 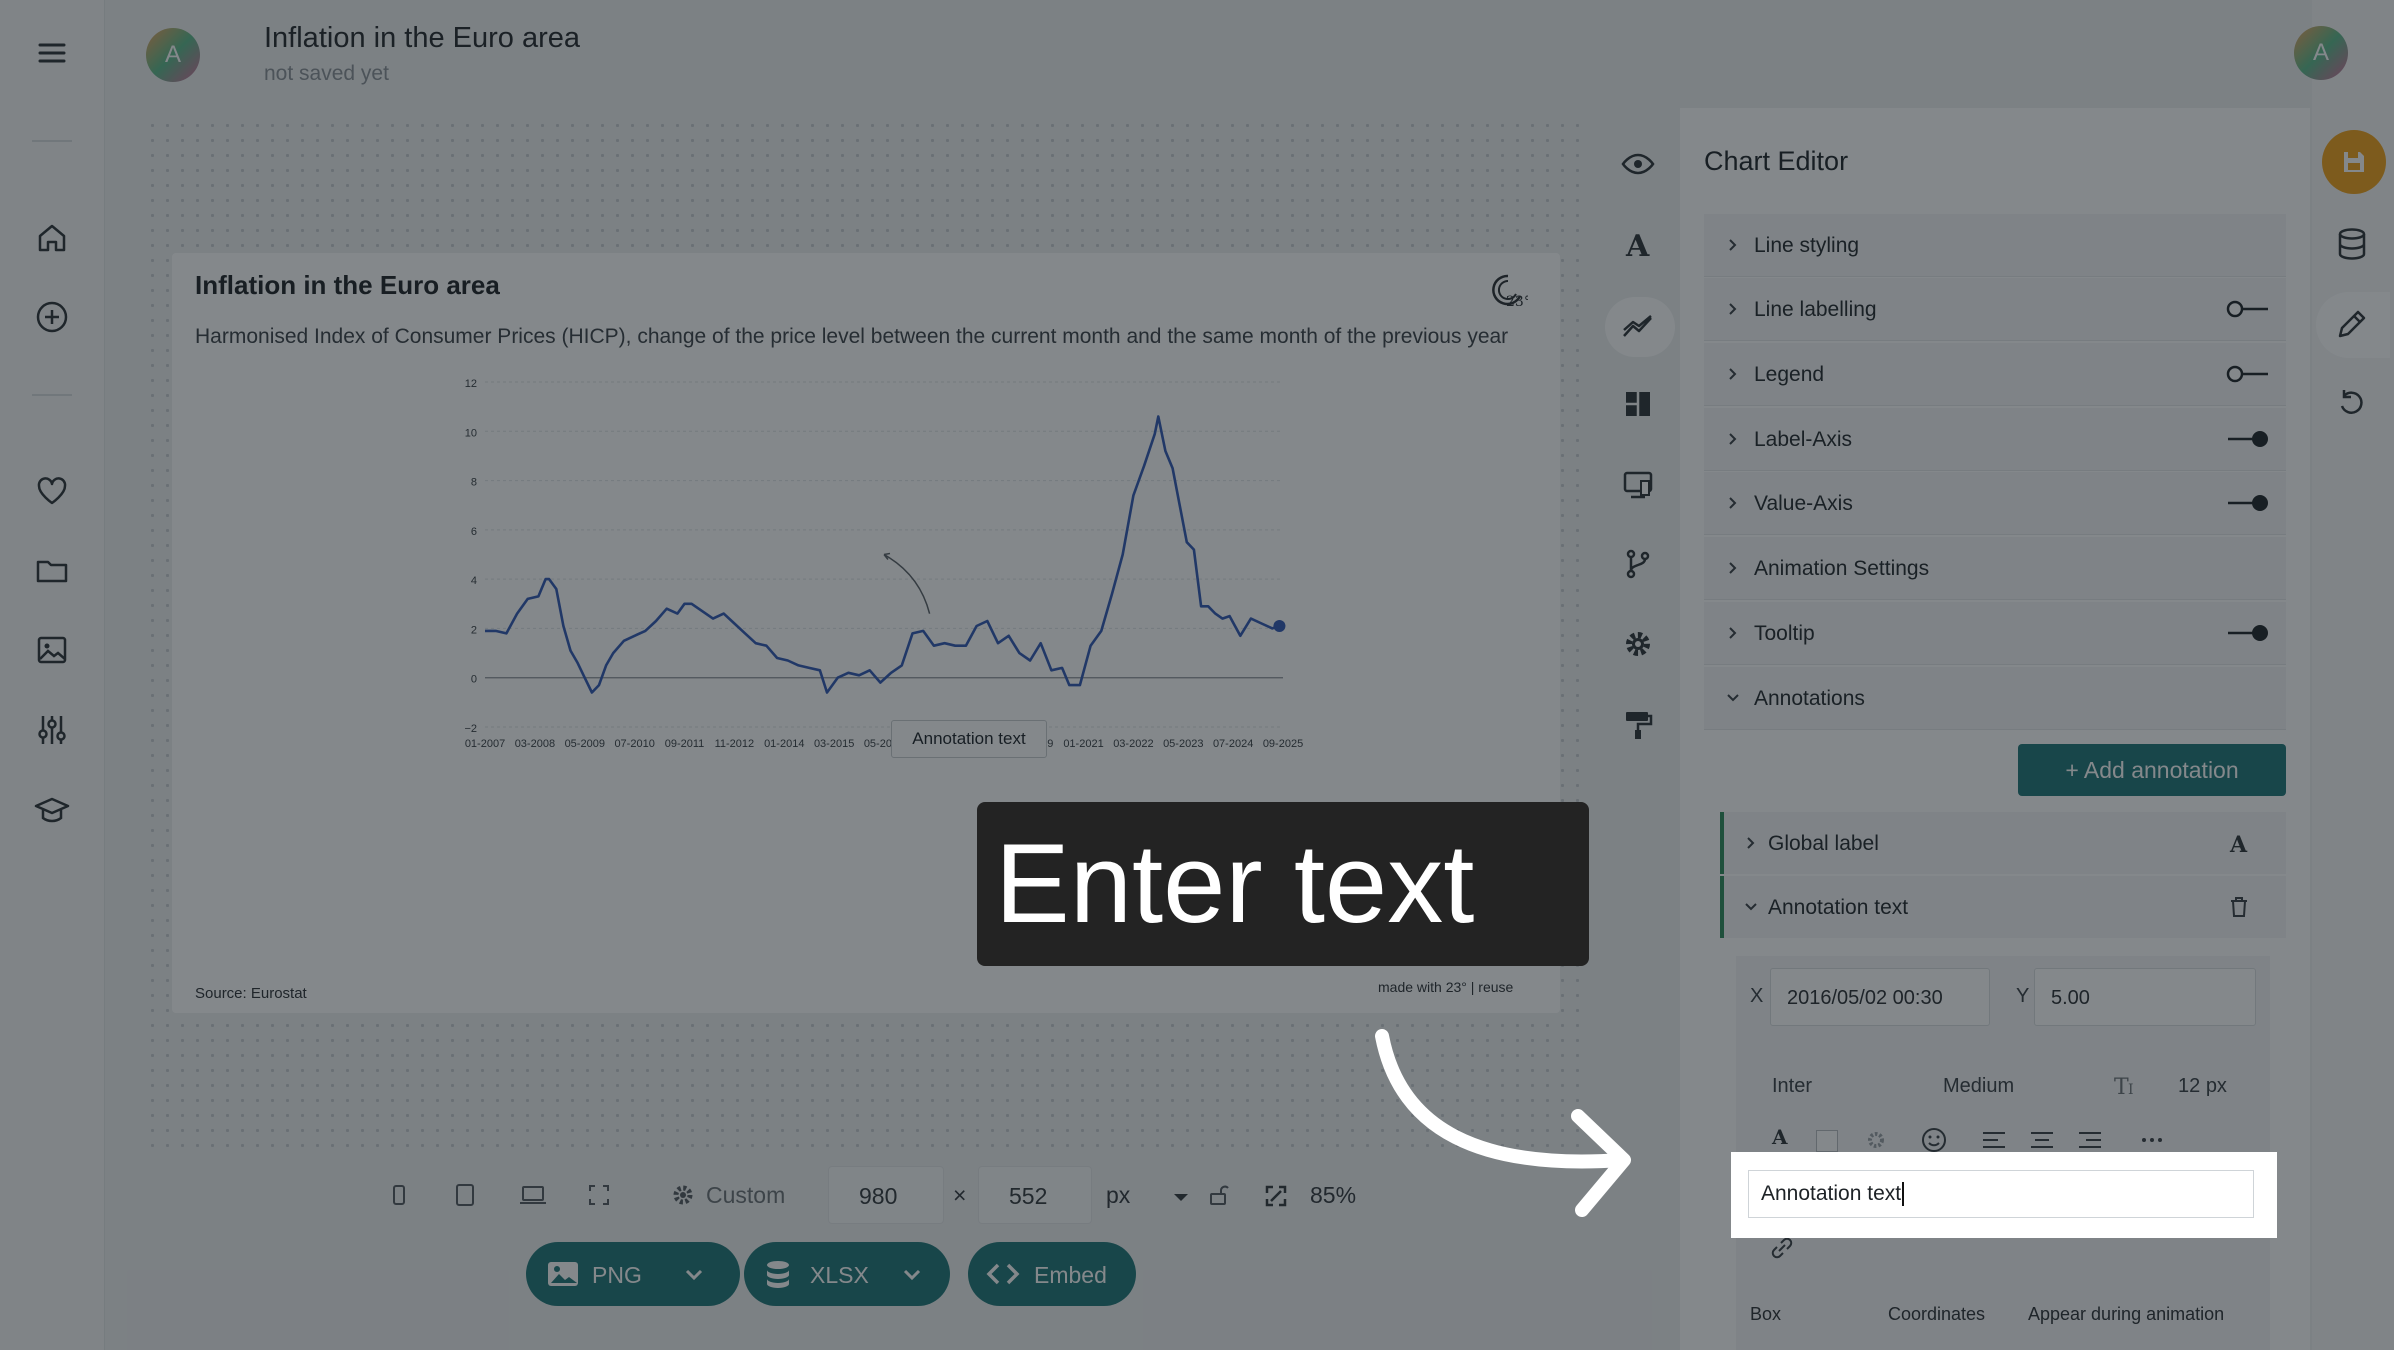 I want to click on section-value-axis: Value-Axis, so click(x=1995, y=503).